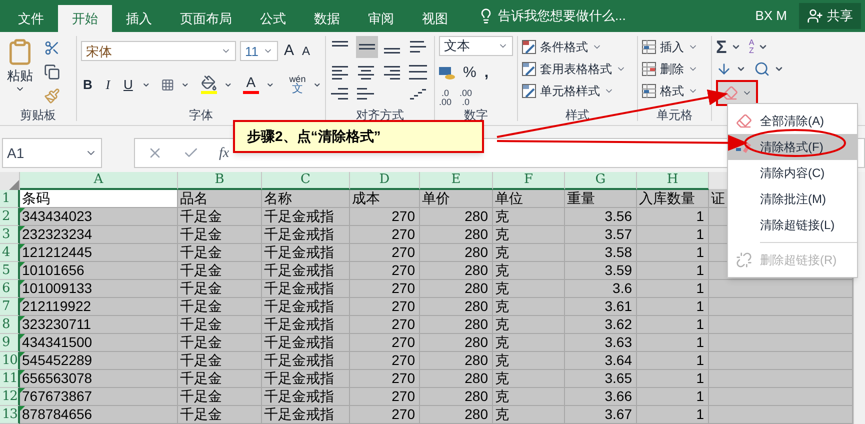 The image size is (865, 424). Describe the element at coordinates (340, 94) in the screenshot. I see `decrease-indent-icon` at that location.